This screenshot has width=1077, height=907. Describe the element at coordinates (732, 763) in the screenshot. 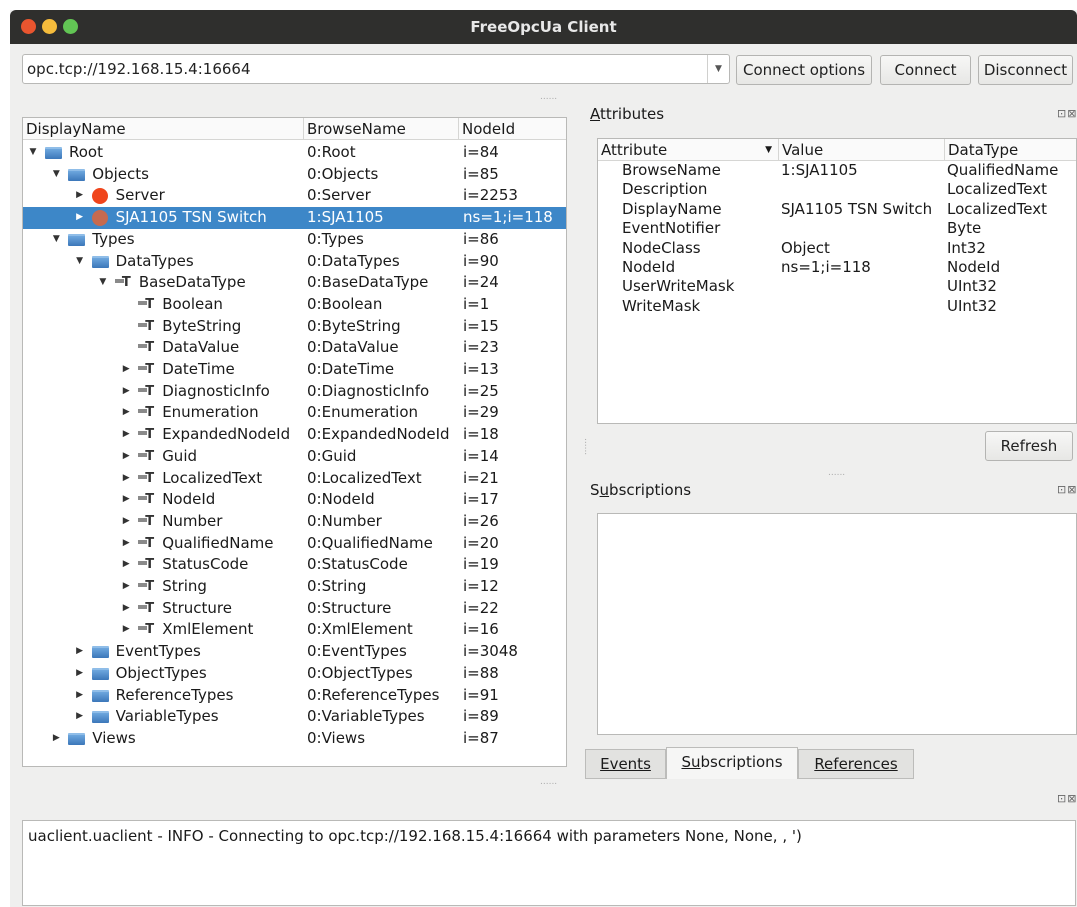

I see `tab-subscriptions: Subscriptions` at that location.